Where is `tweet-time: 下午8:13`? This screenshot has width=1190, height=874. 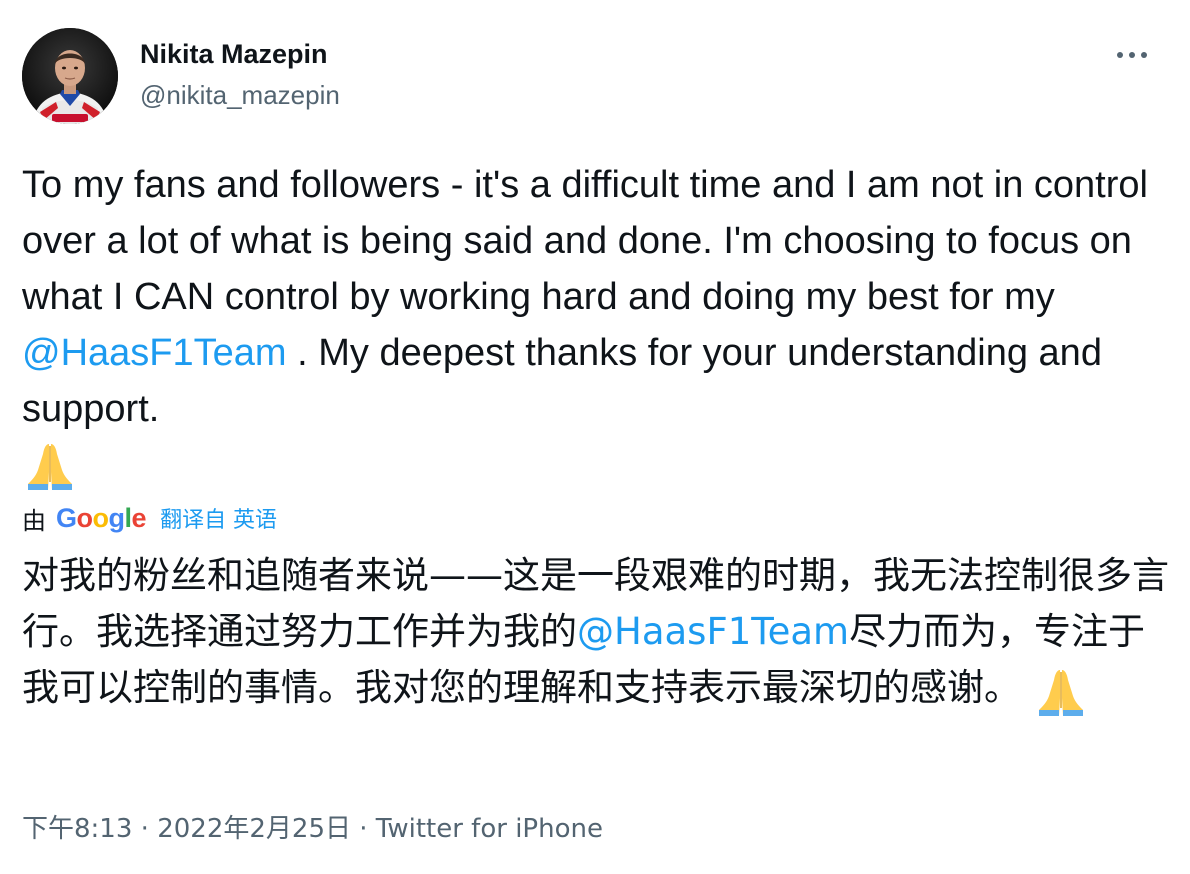
tweet-time: 下午8:13 is located at coordinates (77, 829).